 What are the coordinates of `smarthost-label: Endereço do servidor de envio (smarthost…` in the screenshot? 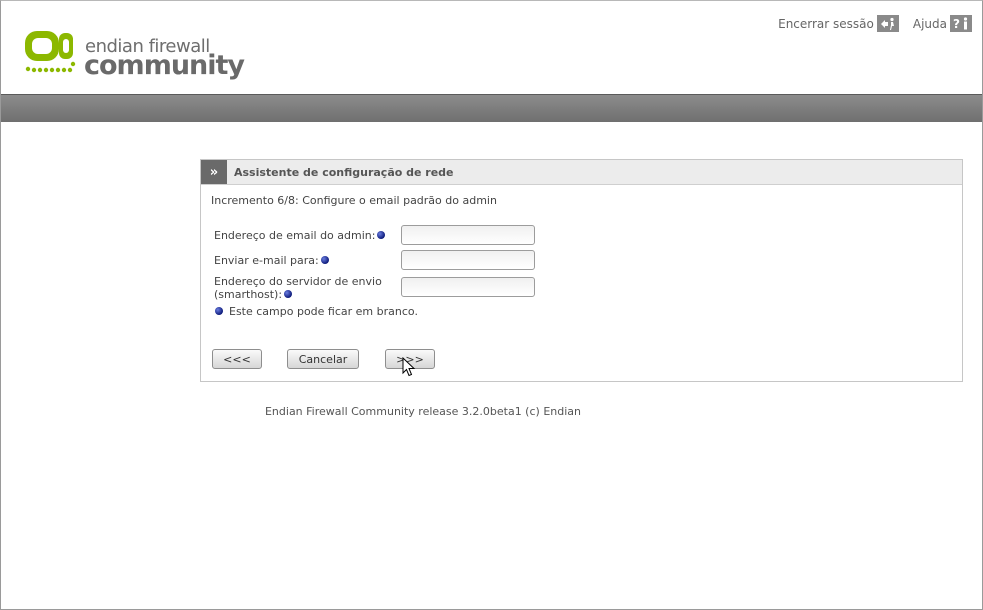 It's located at (306, 288).